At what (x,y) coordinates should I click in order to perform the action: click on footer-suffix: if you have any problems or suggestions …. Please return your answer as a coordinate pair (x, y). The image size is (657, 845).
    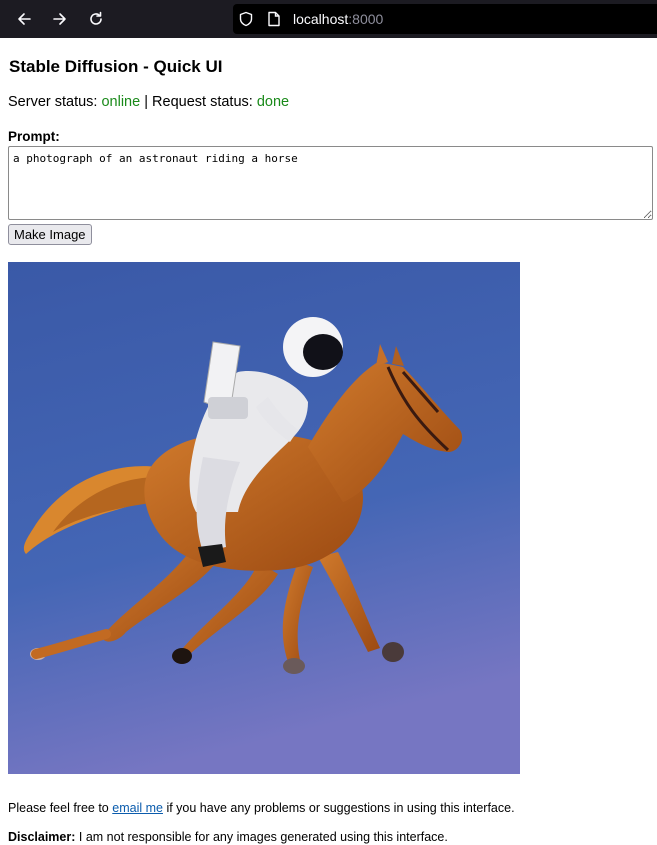
    Looking at the image, I should click on (340, 808).